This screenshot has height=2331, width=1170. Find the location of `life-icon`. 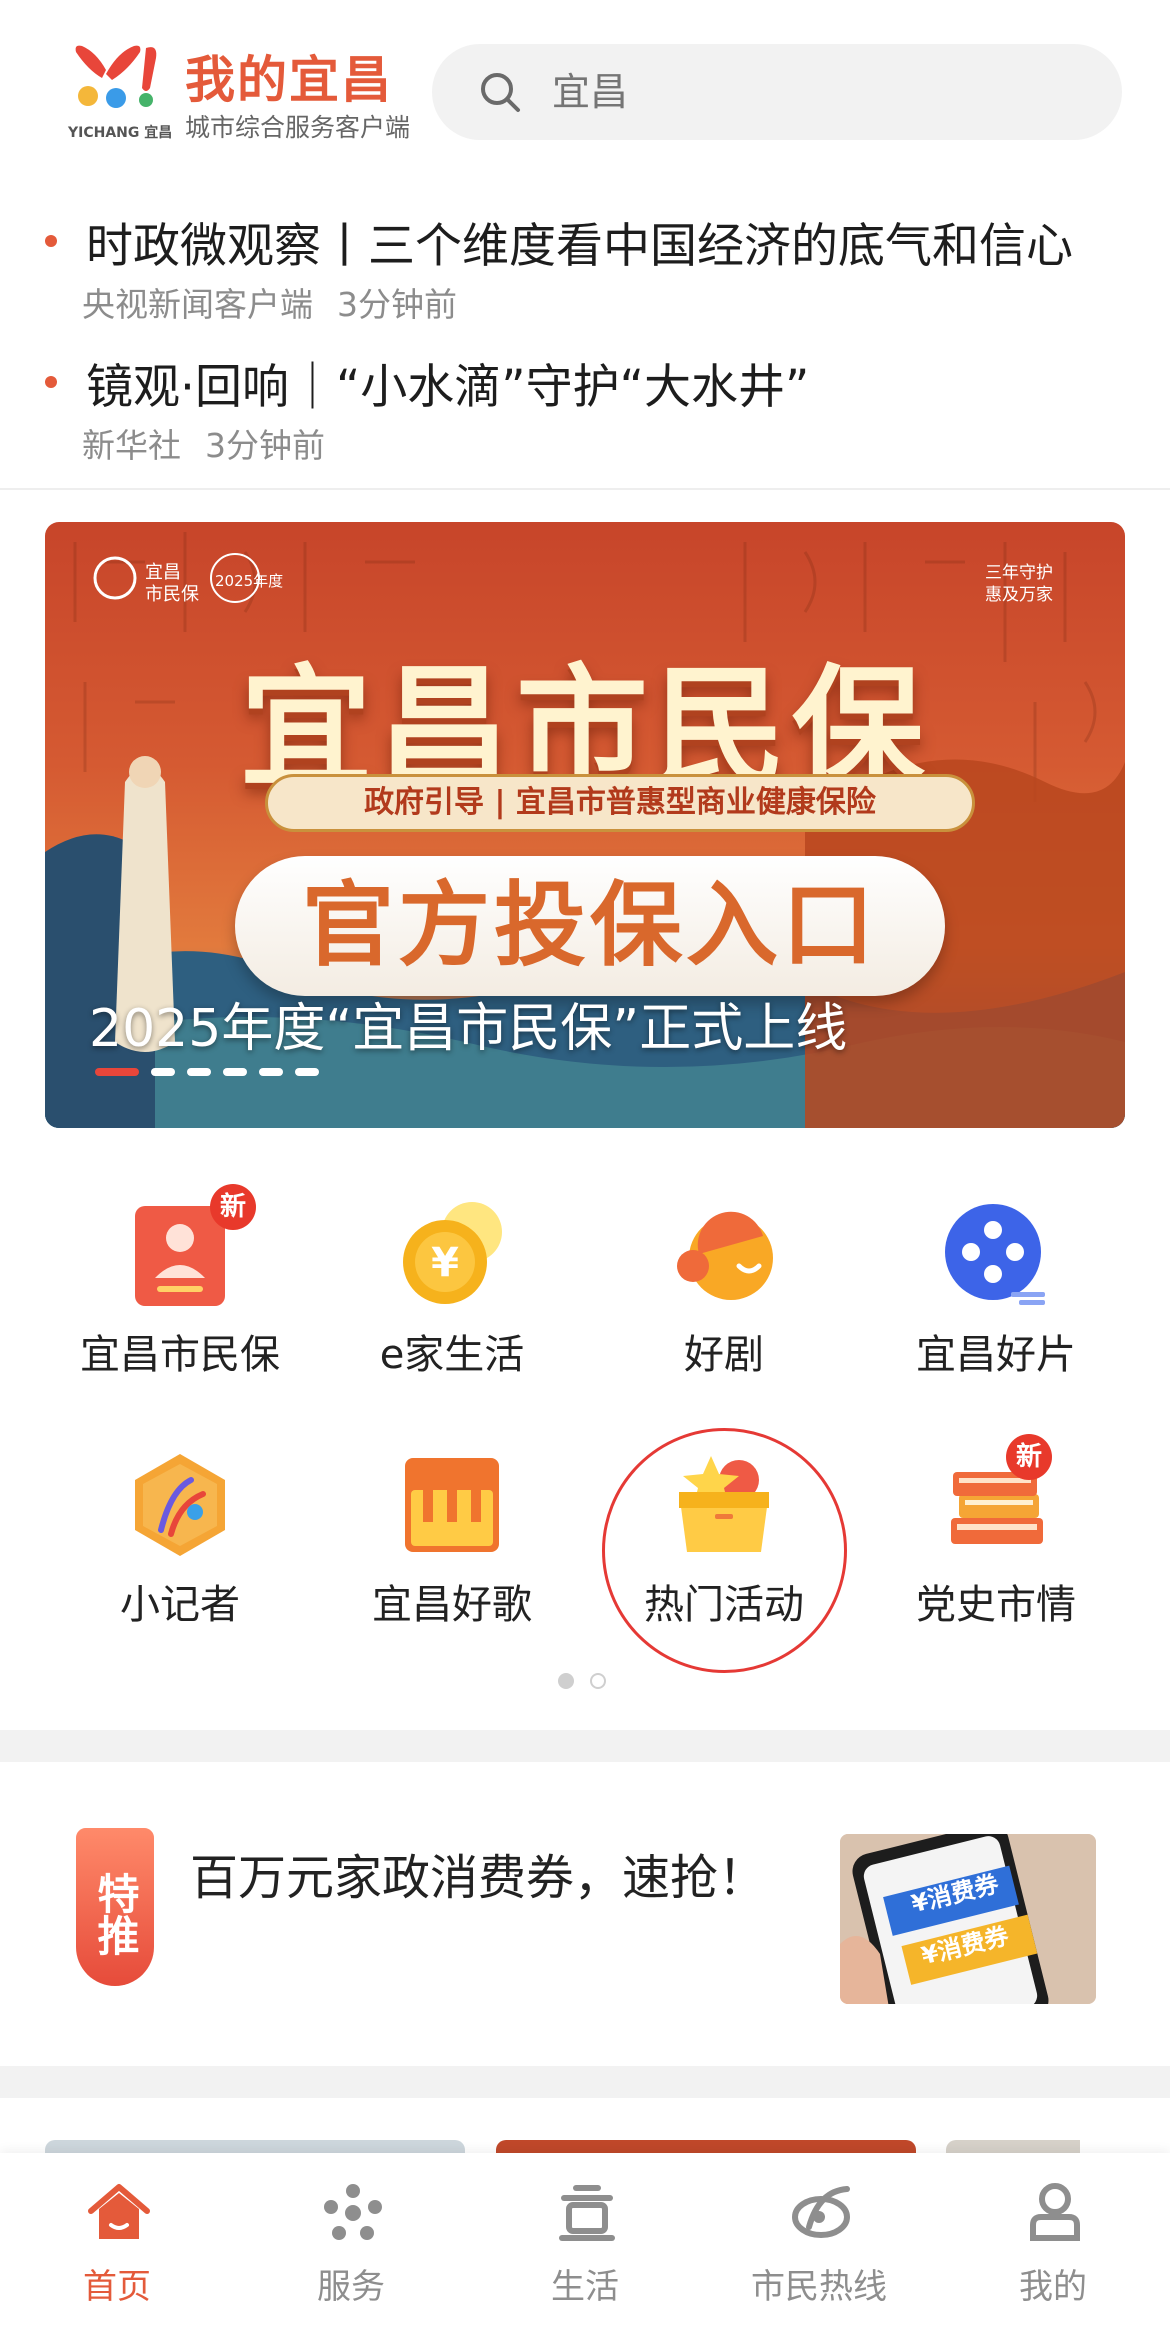

life-icon is located at coordinates (587, 2213).